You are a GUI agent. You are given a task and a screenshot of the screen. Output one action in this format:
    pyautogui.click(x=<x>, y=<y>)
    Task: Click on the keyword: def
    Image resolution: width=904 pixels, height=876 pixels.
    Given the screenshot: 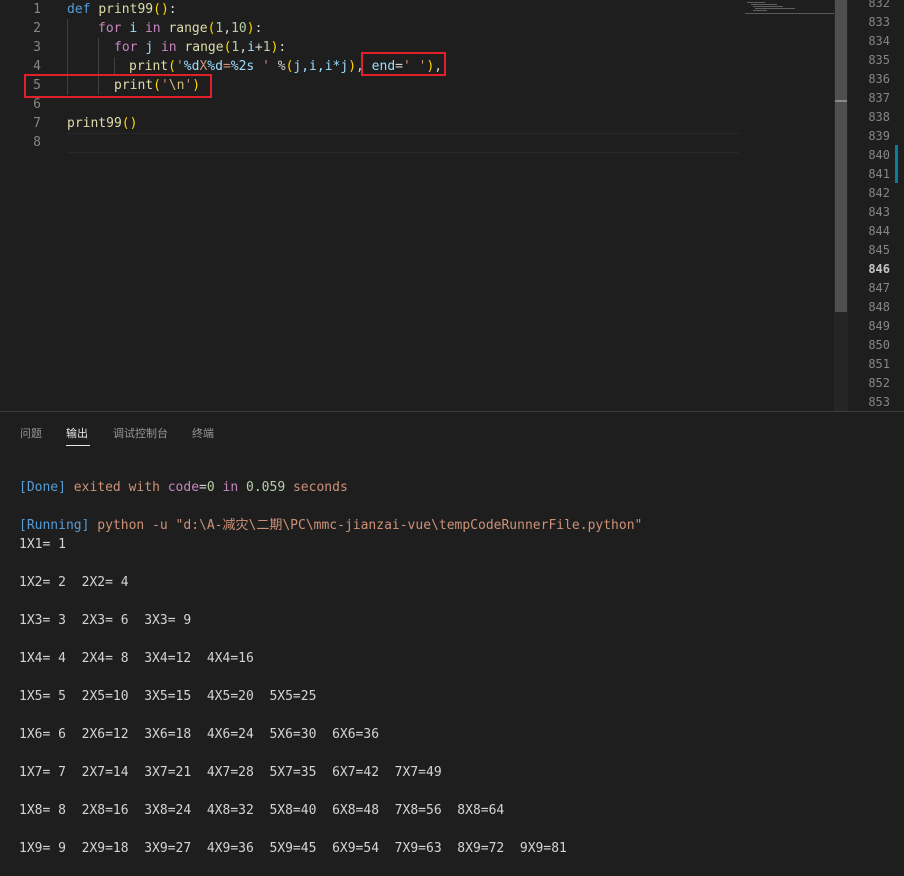 What is the action you would take?
    pyautogui.click(x=79, y=9)
    